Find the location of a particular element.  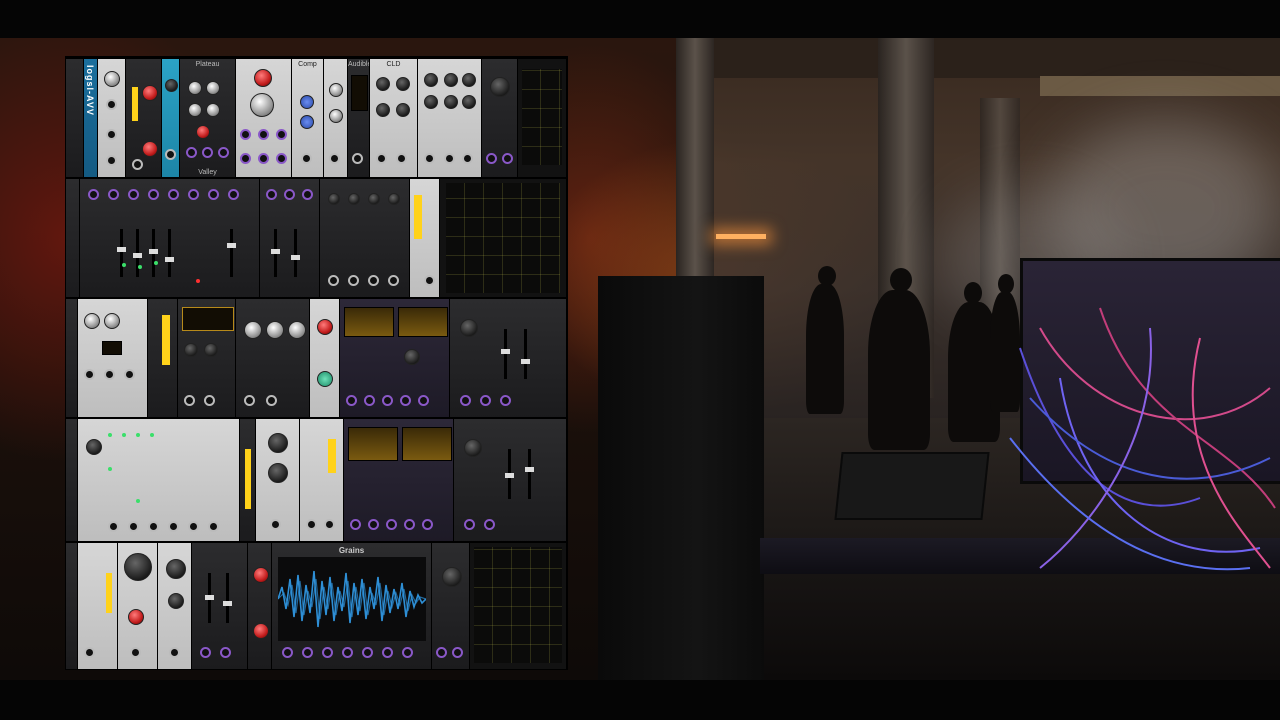

module-sequencer is located at coordinates (365, 239).